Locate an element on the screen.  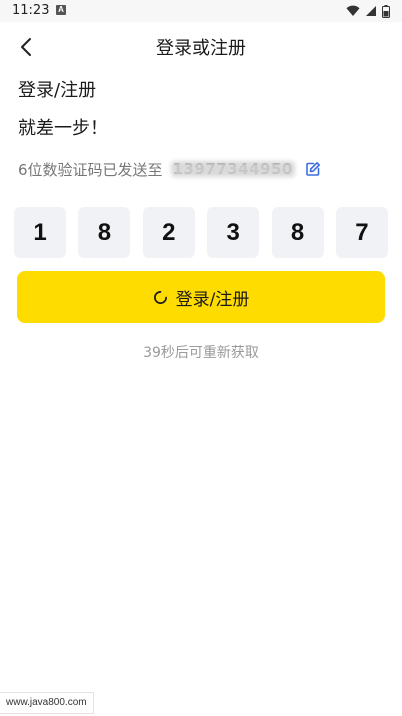
status-time: 11:23 is located at coordinates (31, 10).